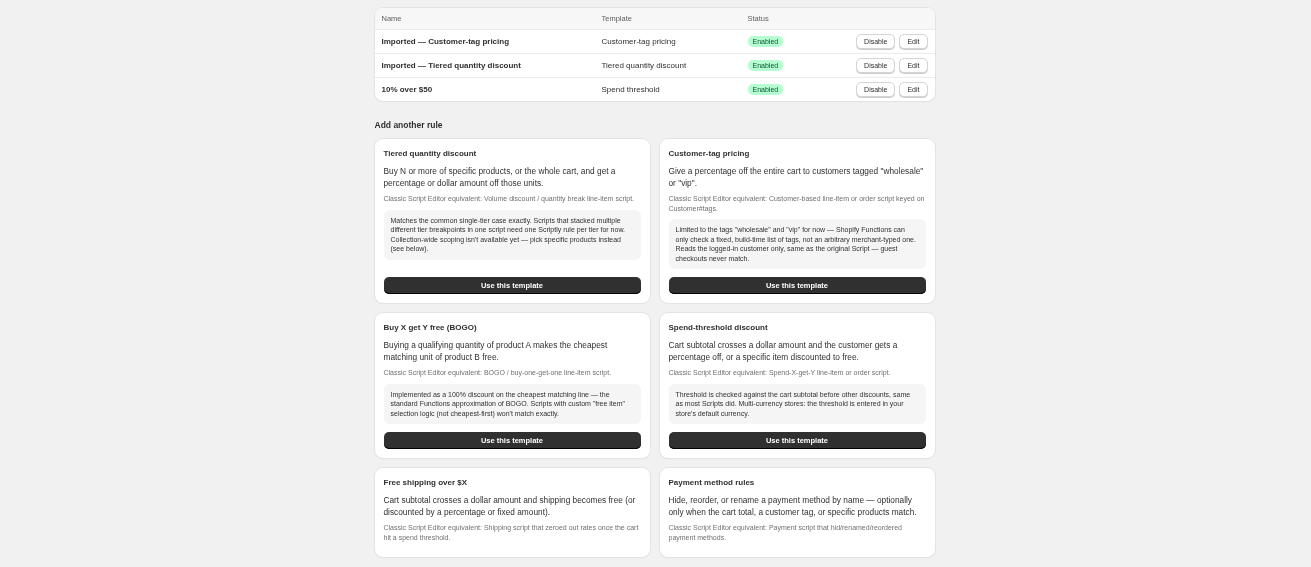 The image size is (1311, 567). What do you see at coordinates (430, 327) in the screenshot?
I see `card-title: Buy X get Y free (BOGO)` at bounding box center [430, 327].